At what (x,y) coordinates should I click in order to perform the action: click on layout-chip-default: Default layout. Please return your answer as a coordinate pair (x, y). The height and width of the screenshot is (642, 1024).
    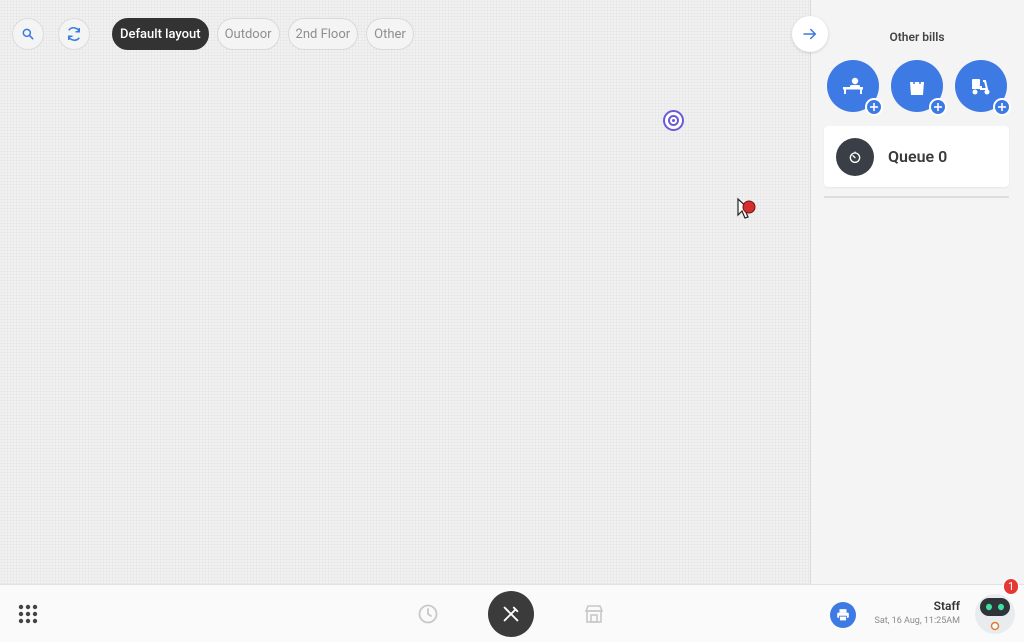
    Looking at the image, I should click on (160, 34).